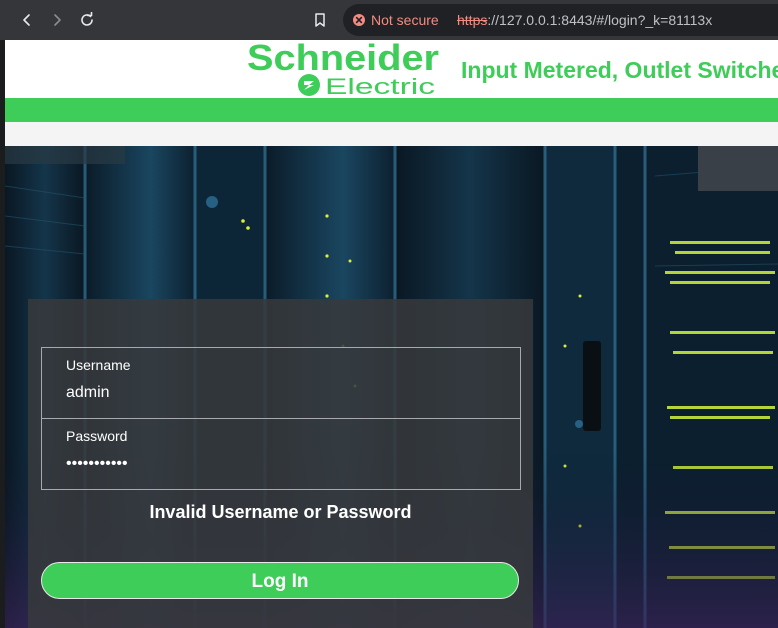 This screenshot has height=628, width=778. I want to click on login-error-message: Invalid Username or Password, so click(280, 512).